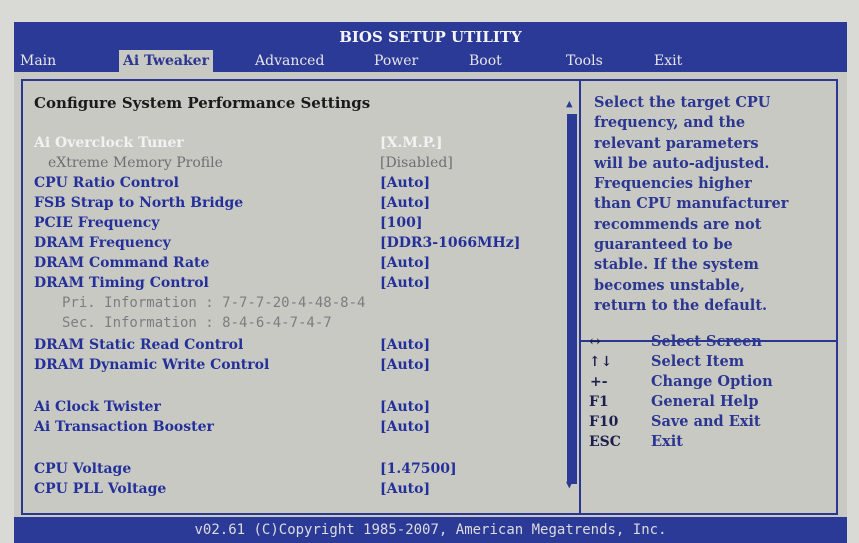 The width and height of the screenshot is (859, 543). I want to click on setting-cpu-pll-voltage: CPU PLL Voltage [Auto], so click(314, 491).